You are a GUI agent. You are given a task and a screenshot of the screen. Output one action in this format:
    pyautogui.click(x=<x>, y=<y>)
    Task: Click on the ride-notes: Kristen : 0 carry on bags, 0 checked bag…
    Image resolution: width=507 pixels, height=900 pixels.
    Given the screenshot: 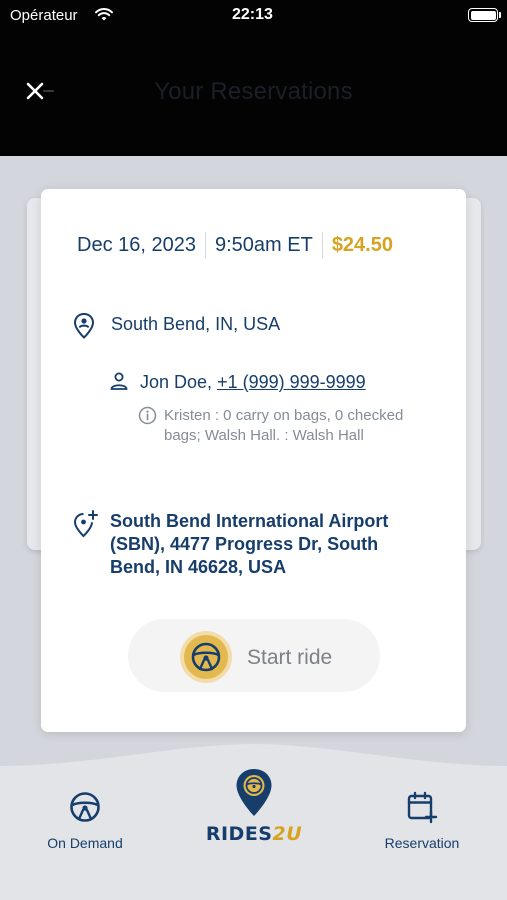 What is the action you would take?
    pyautogui.click(x=284, y=425)
    